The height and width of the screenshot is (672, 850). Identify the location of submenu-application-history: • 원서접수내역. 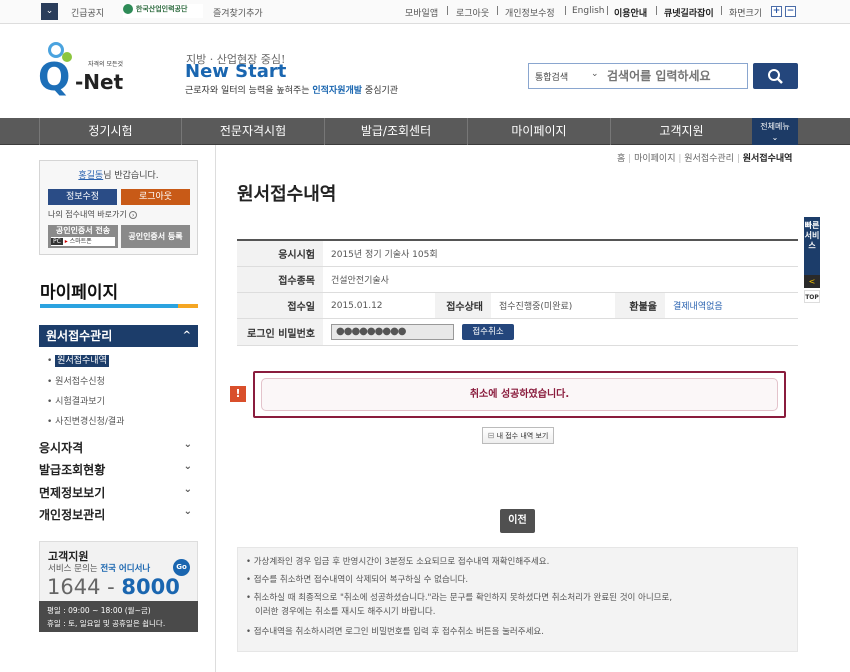
(78, 360).